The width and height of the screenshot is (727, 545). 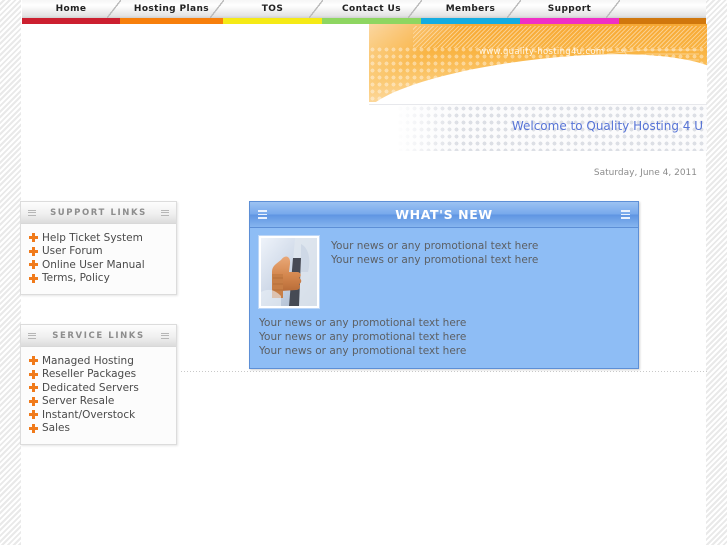 I want to click on thumbs-up-photo-icon, so click(x=289, y=272).